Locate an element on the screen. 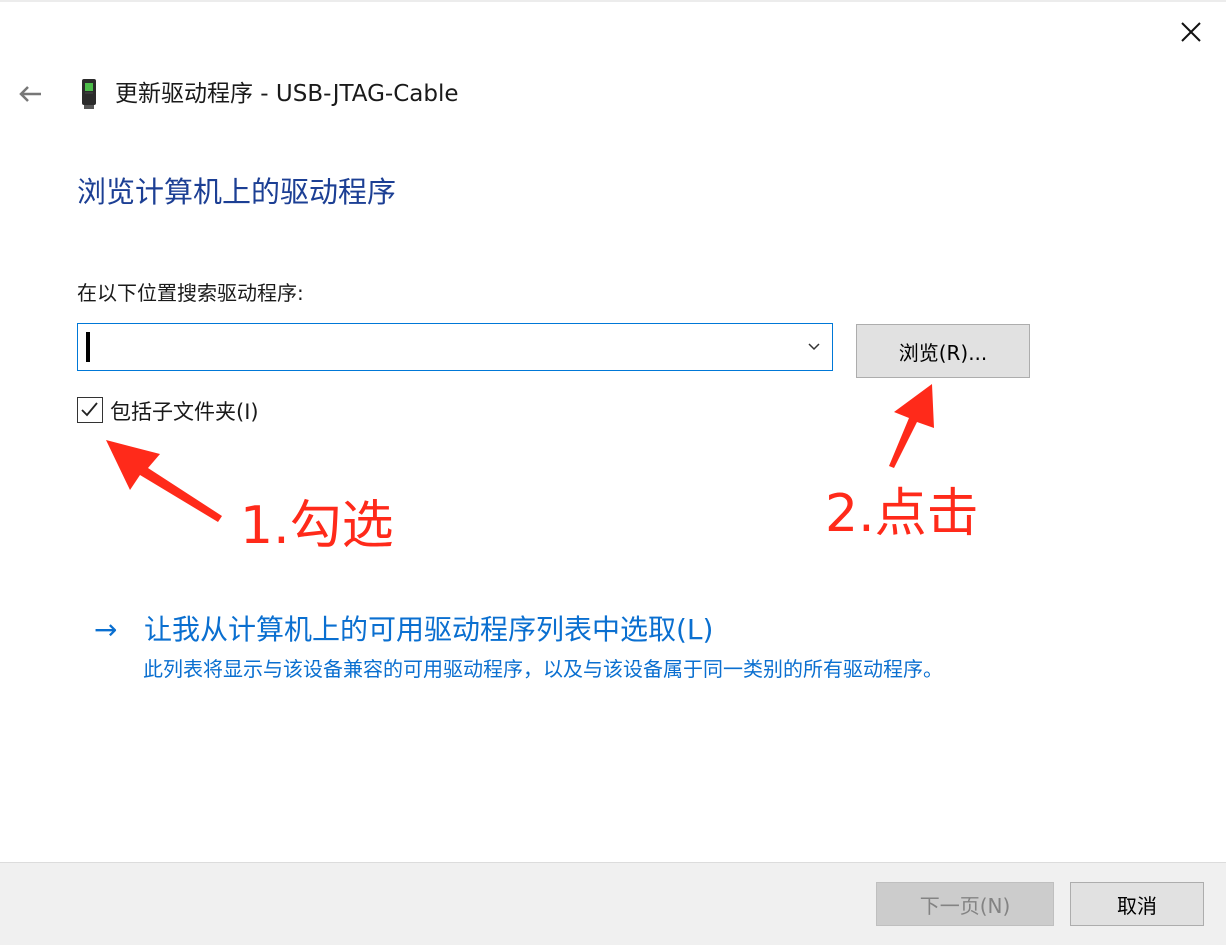  chevron-down-icon is located at coordinates (814, 347).